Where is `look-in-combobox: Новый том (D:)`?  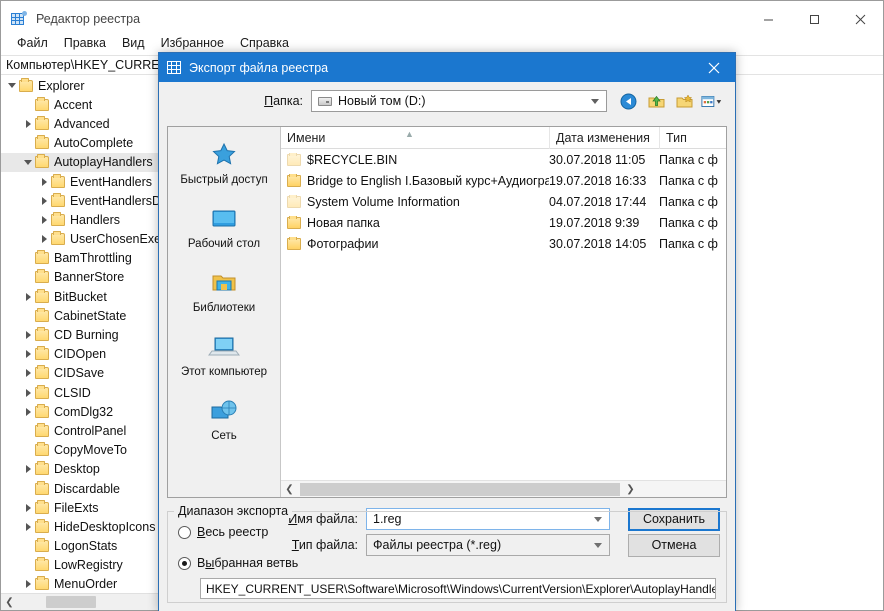 look-in-combobox: Новый том (D:) is located at coordinates (459, 101).